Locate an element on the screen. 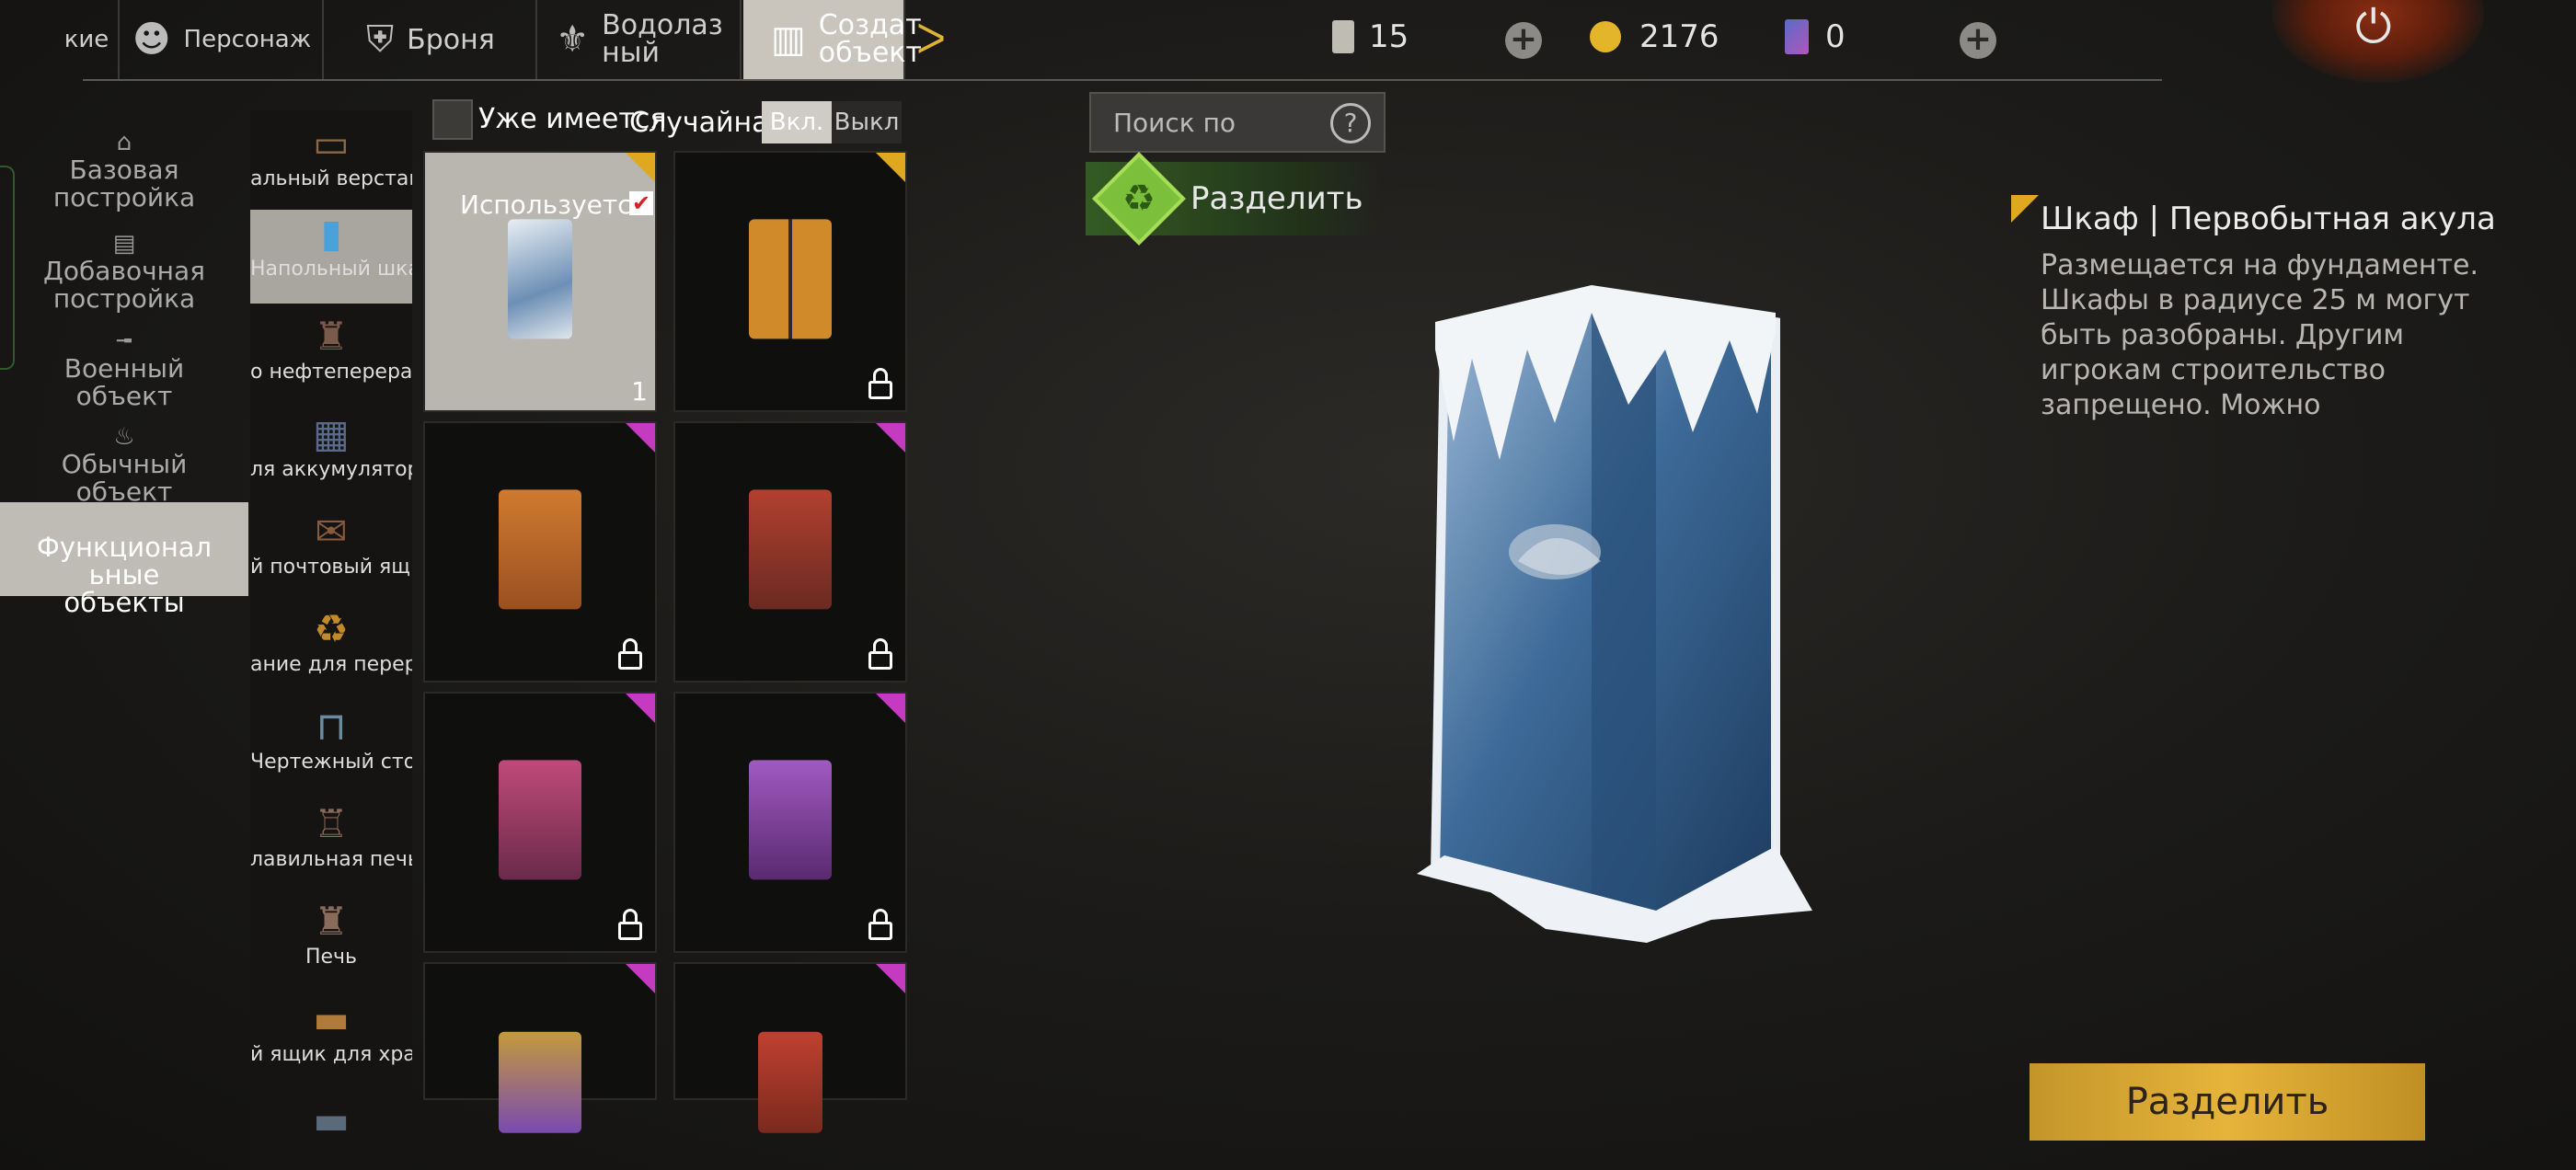  diver-icon: ⚜ is located at coordinates (573, 39).